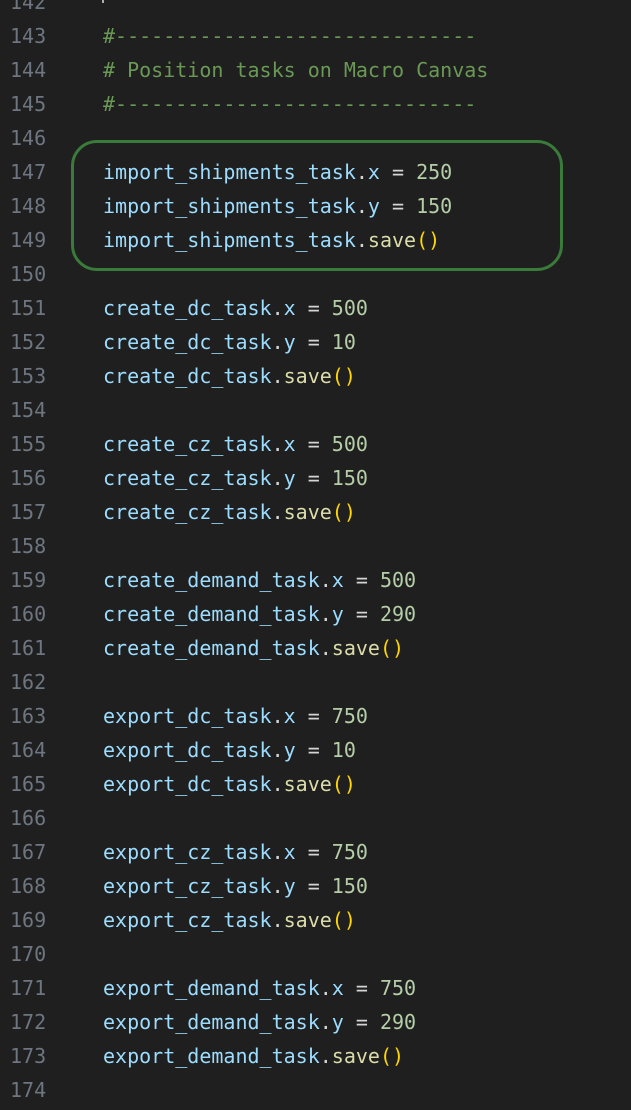 This screenshot has height=1110, width=631. I want to click on line-number: 161, so click(28, 648).